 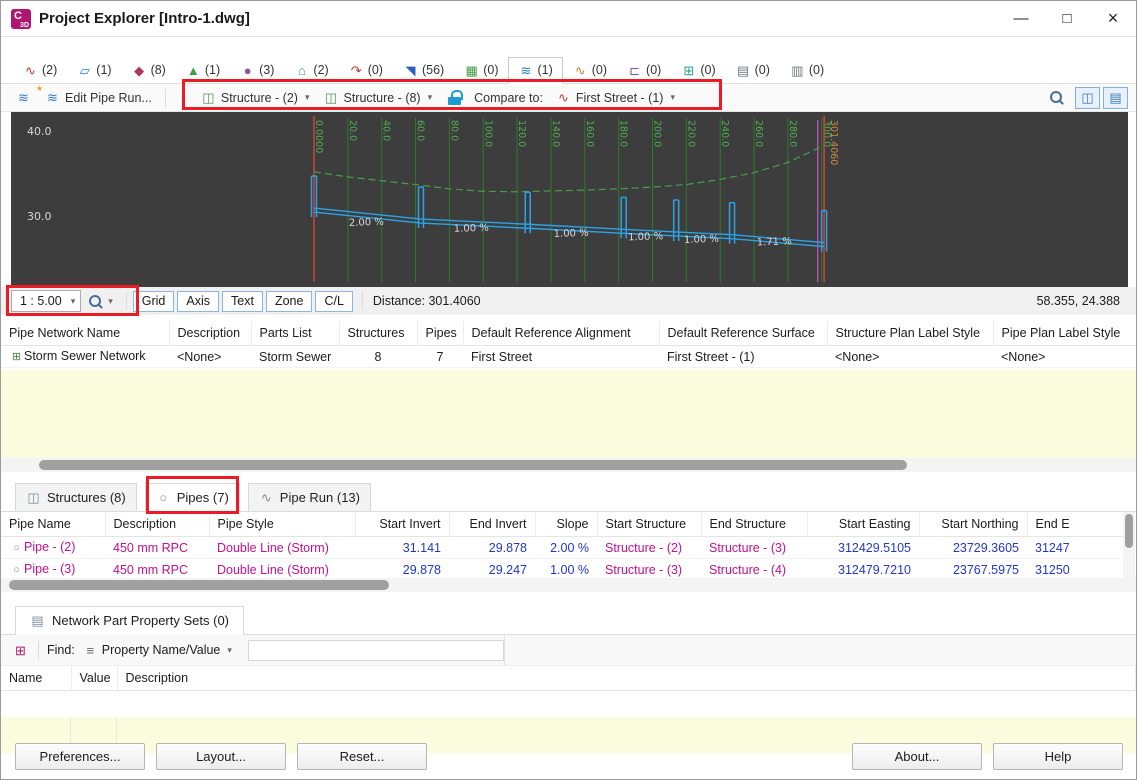 I want to click on toggle-label: C/L, so click(x=334, y=301).